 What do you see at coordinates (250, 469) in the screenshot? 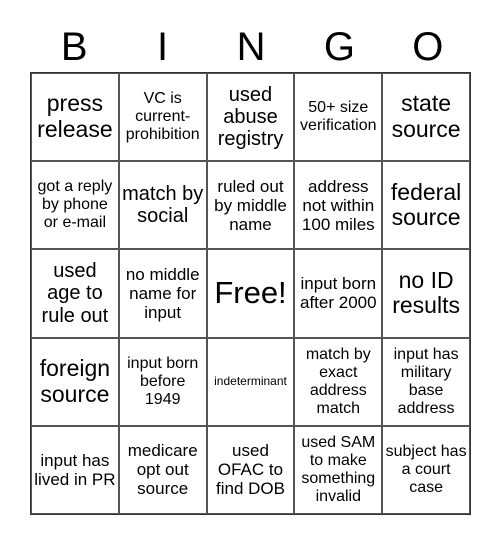
I see `bingo-cell: used OFAC to find DOB` at bounding box center [250, 469].